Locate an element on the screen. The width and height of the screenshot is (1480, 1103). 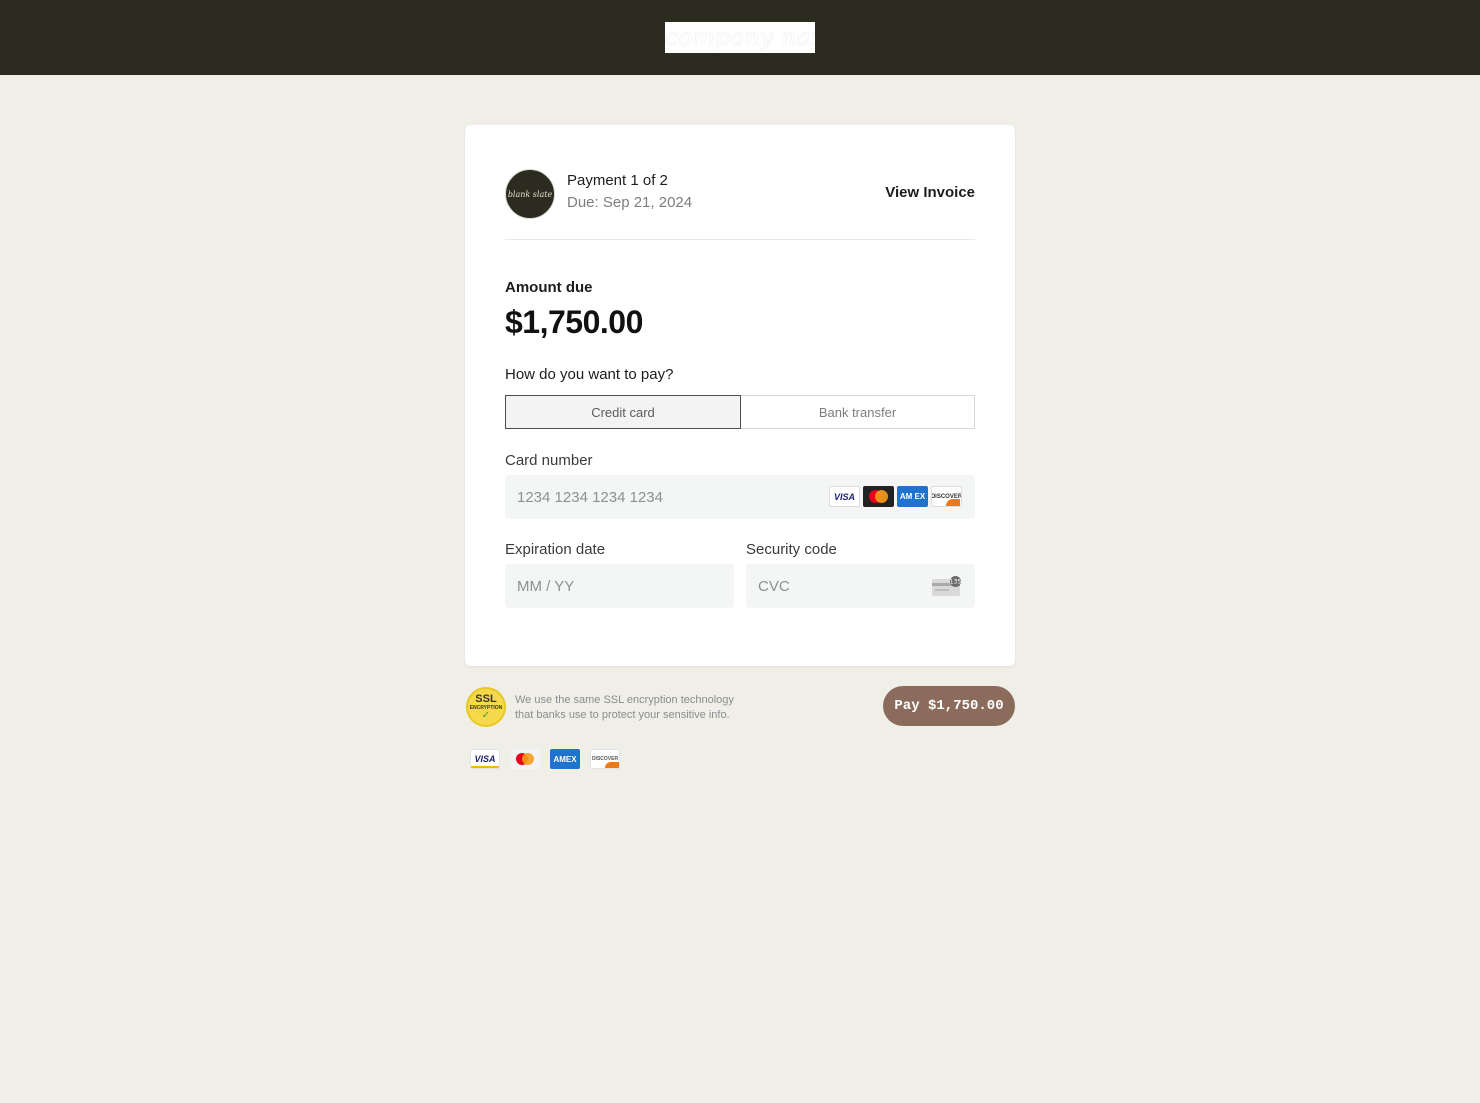
cvc-card-icon: 135 is located at coordinates (947, 586).